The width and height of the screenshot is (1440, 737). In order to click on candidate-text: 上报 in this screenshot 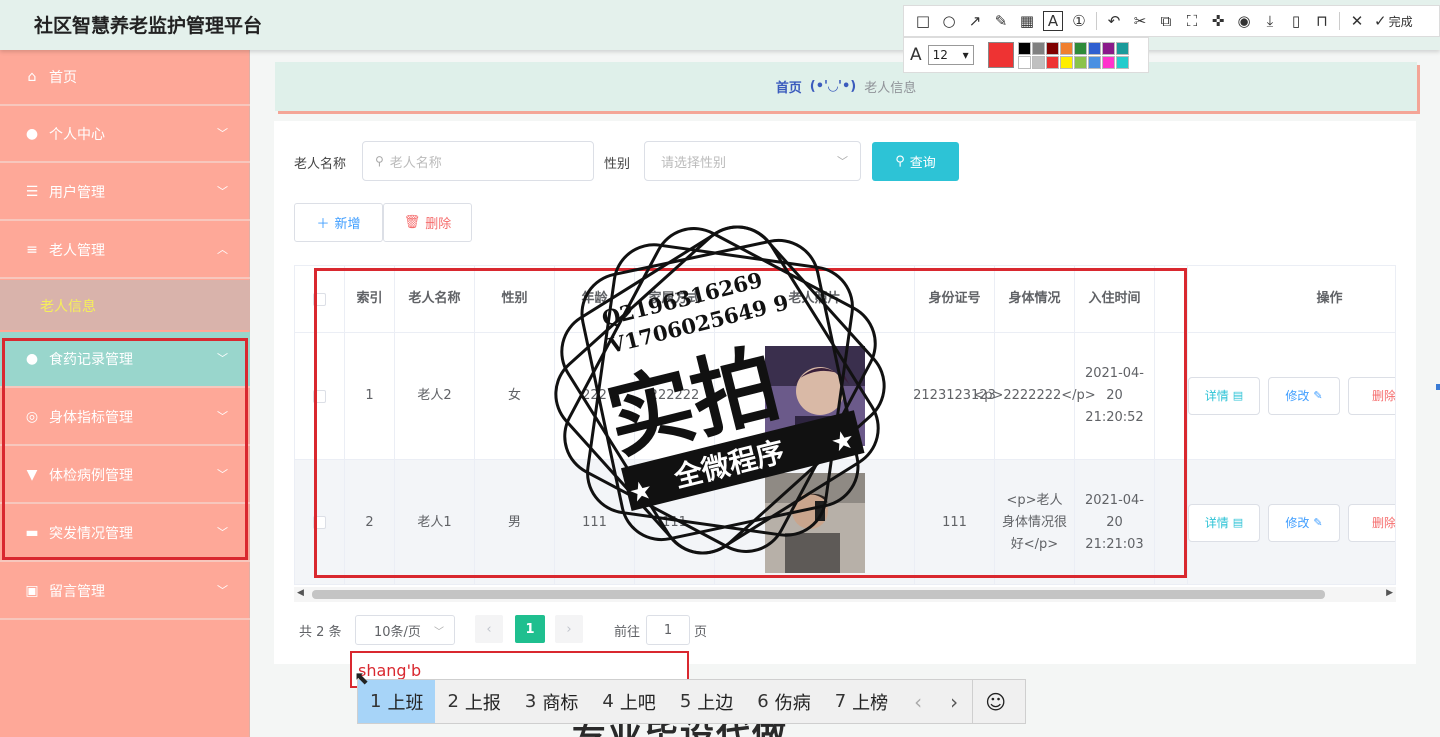, I will do `click(482, 703)`.